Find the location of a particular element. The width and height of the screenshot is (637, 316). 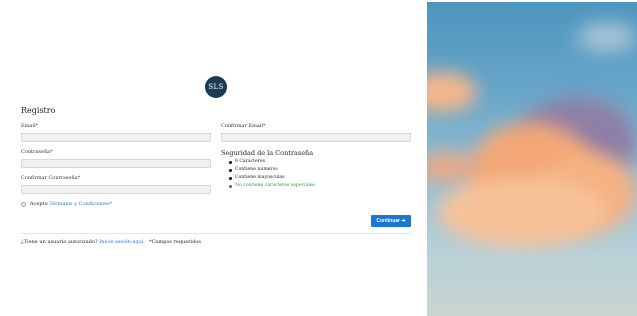

rule-uppercase: Contiene mayúsculas is located at coordinates (272, 178).